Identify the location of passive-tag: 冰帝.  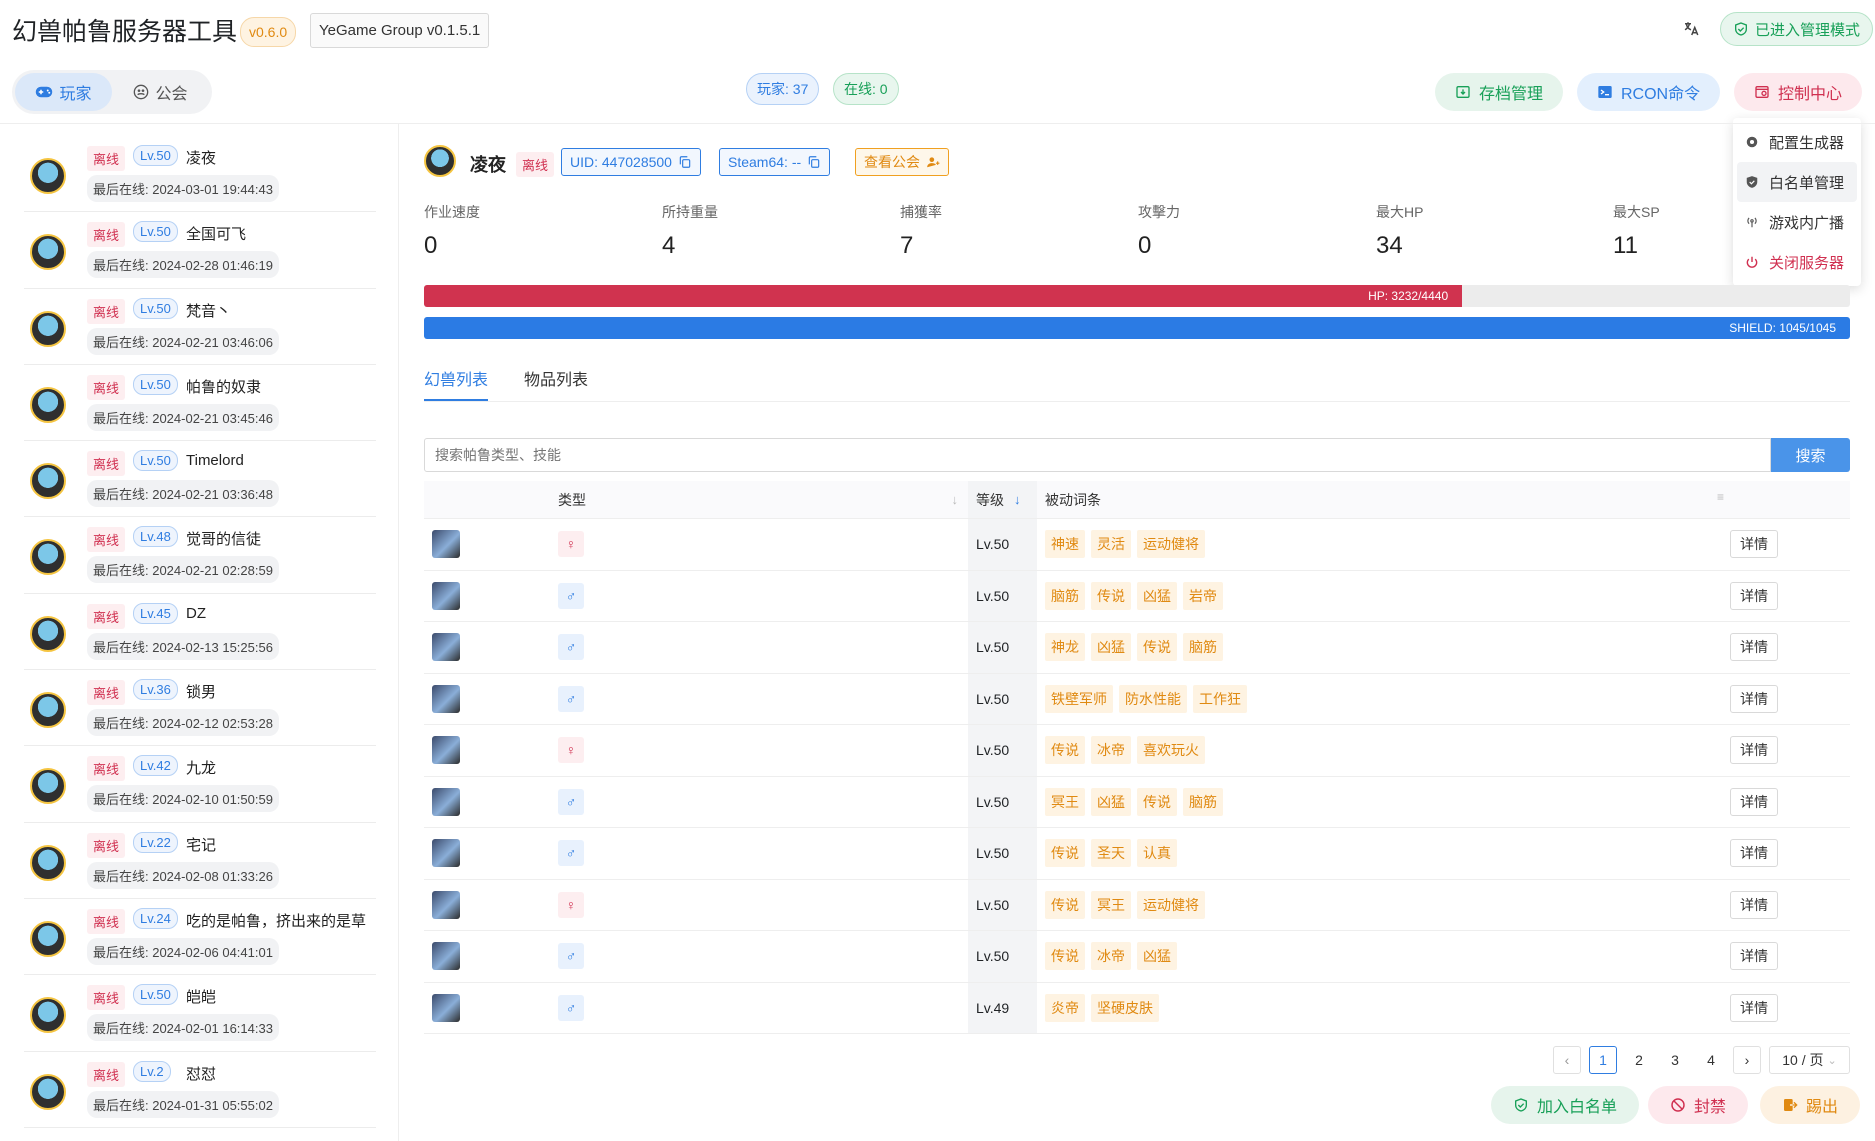
(1111, 956).